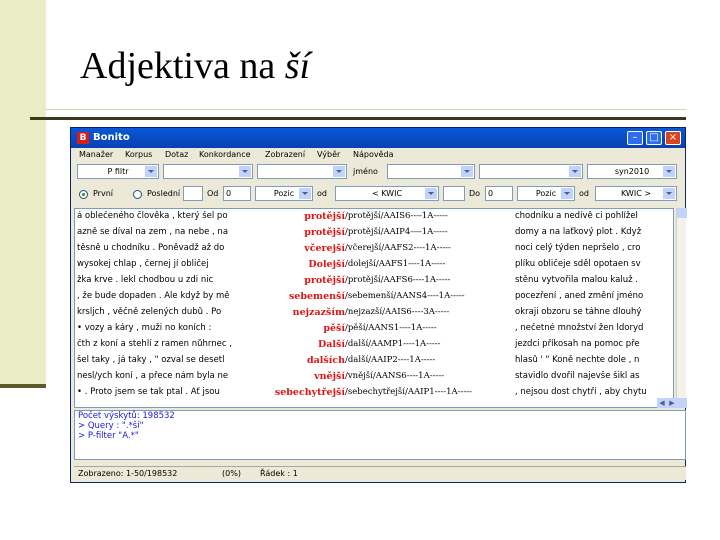 This screenshot has width=720, height=540. What do you see at coordinates (454, 193) in the screenshot?
I see `spacer-combo` at bounding box center [454, 193].